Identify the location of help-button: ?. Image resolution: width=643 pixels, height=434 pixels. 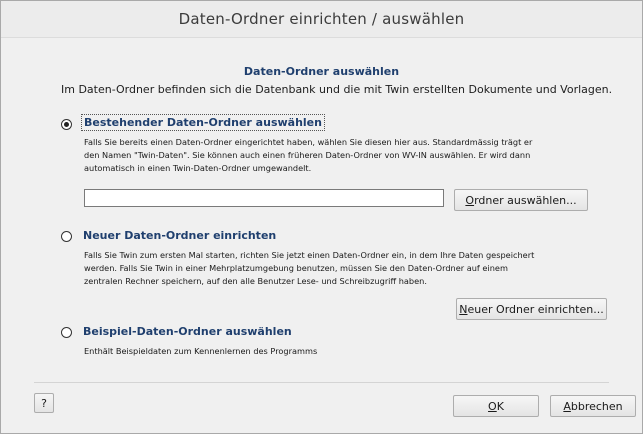
(44, 403).